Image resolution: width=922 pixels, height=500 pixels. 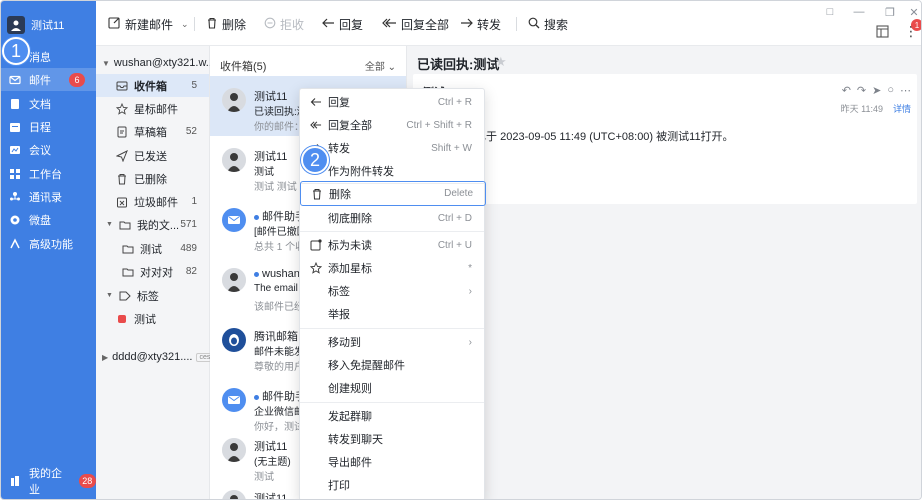 I want to click on nav-item-calendar: 日程, so click(x=48, y=126).